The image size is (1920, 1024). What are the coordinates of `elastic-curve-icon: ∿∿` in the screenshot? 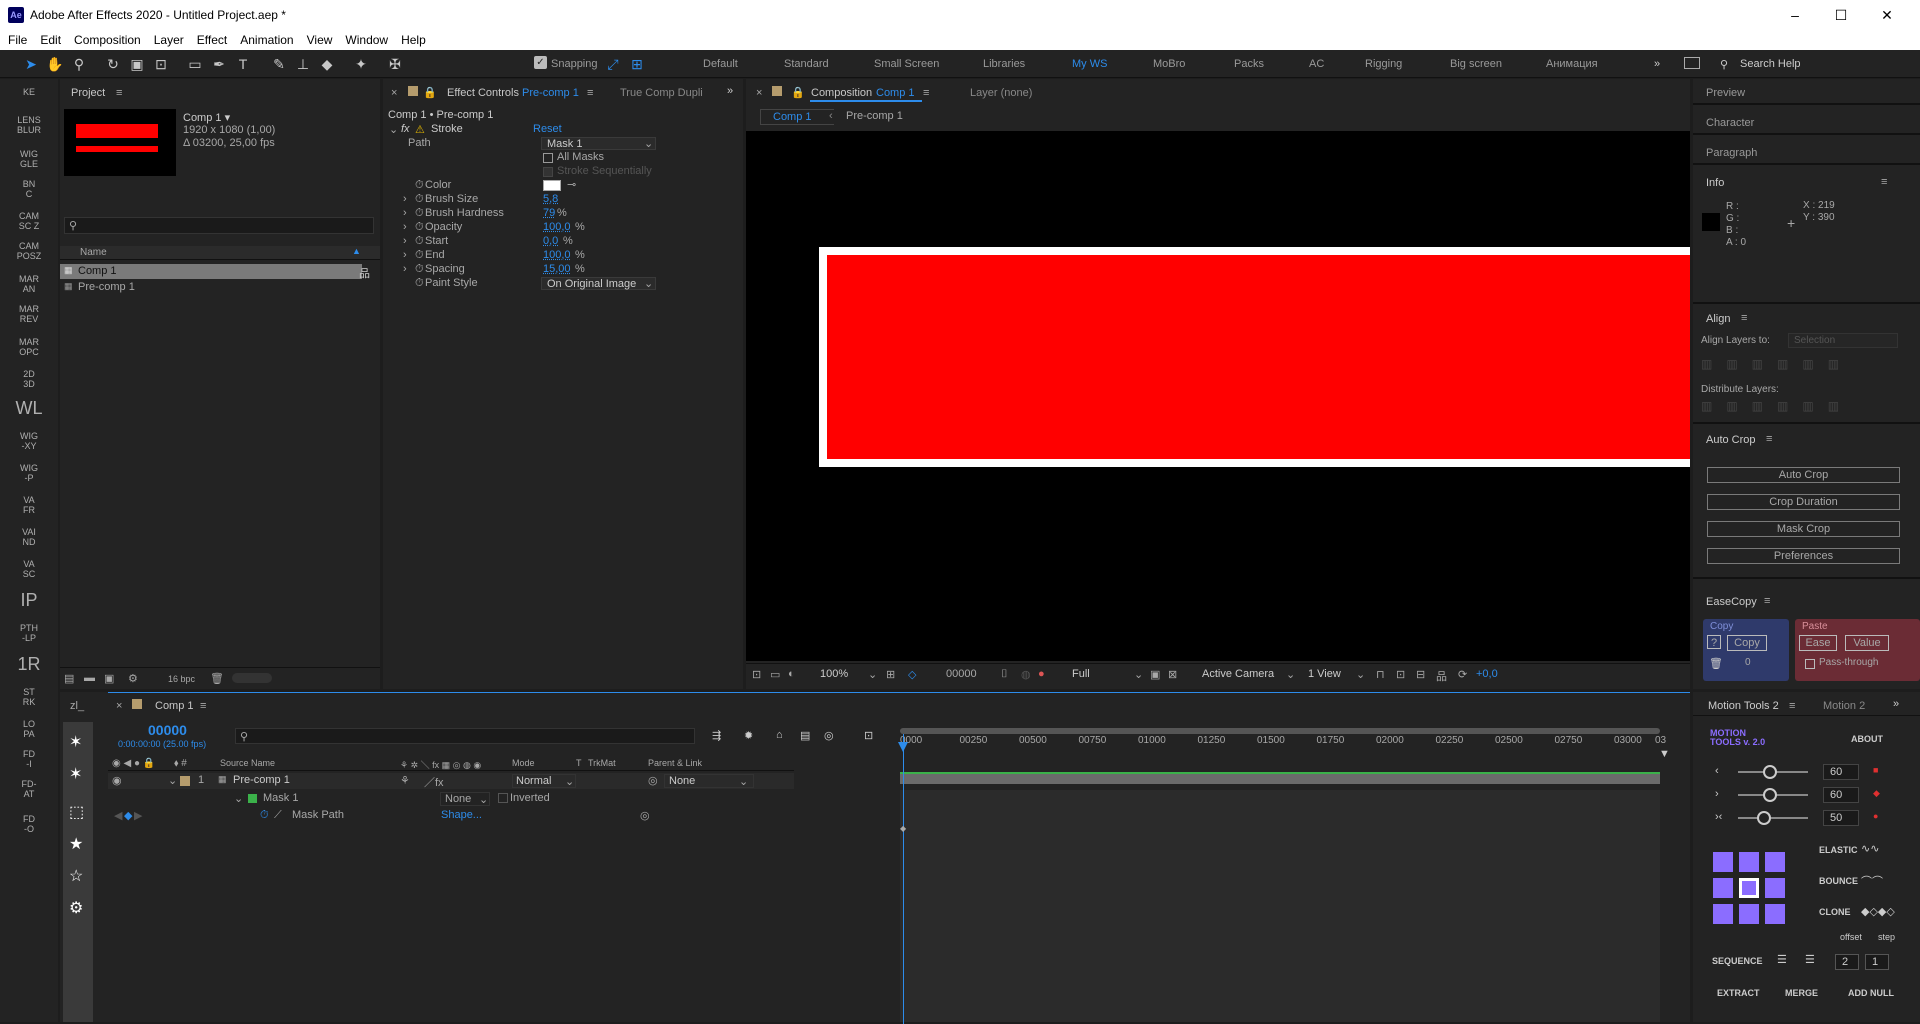 It's located at (1870, 848).